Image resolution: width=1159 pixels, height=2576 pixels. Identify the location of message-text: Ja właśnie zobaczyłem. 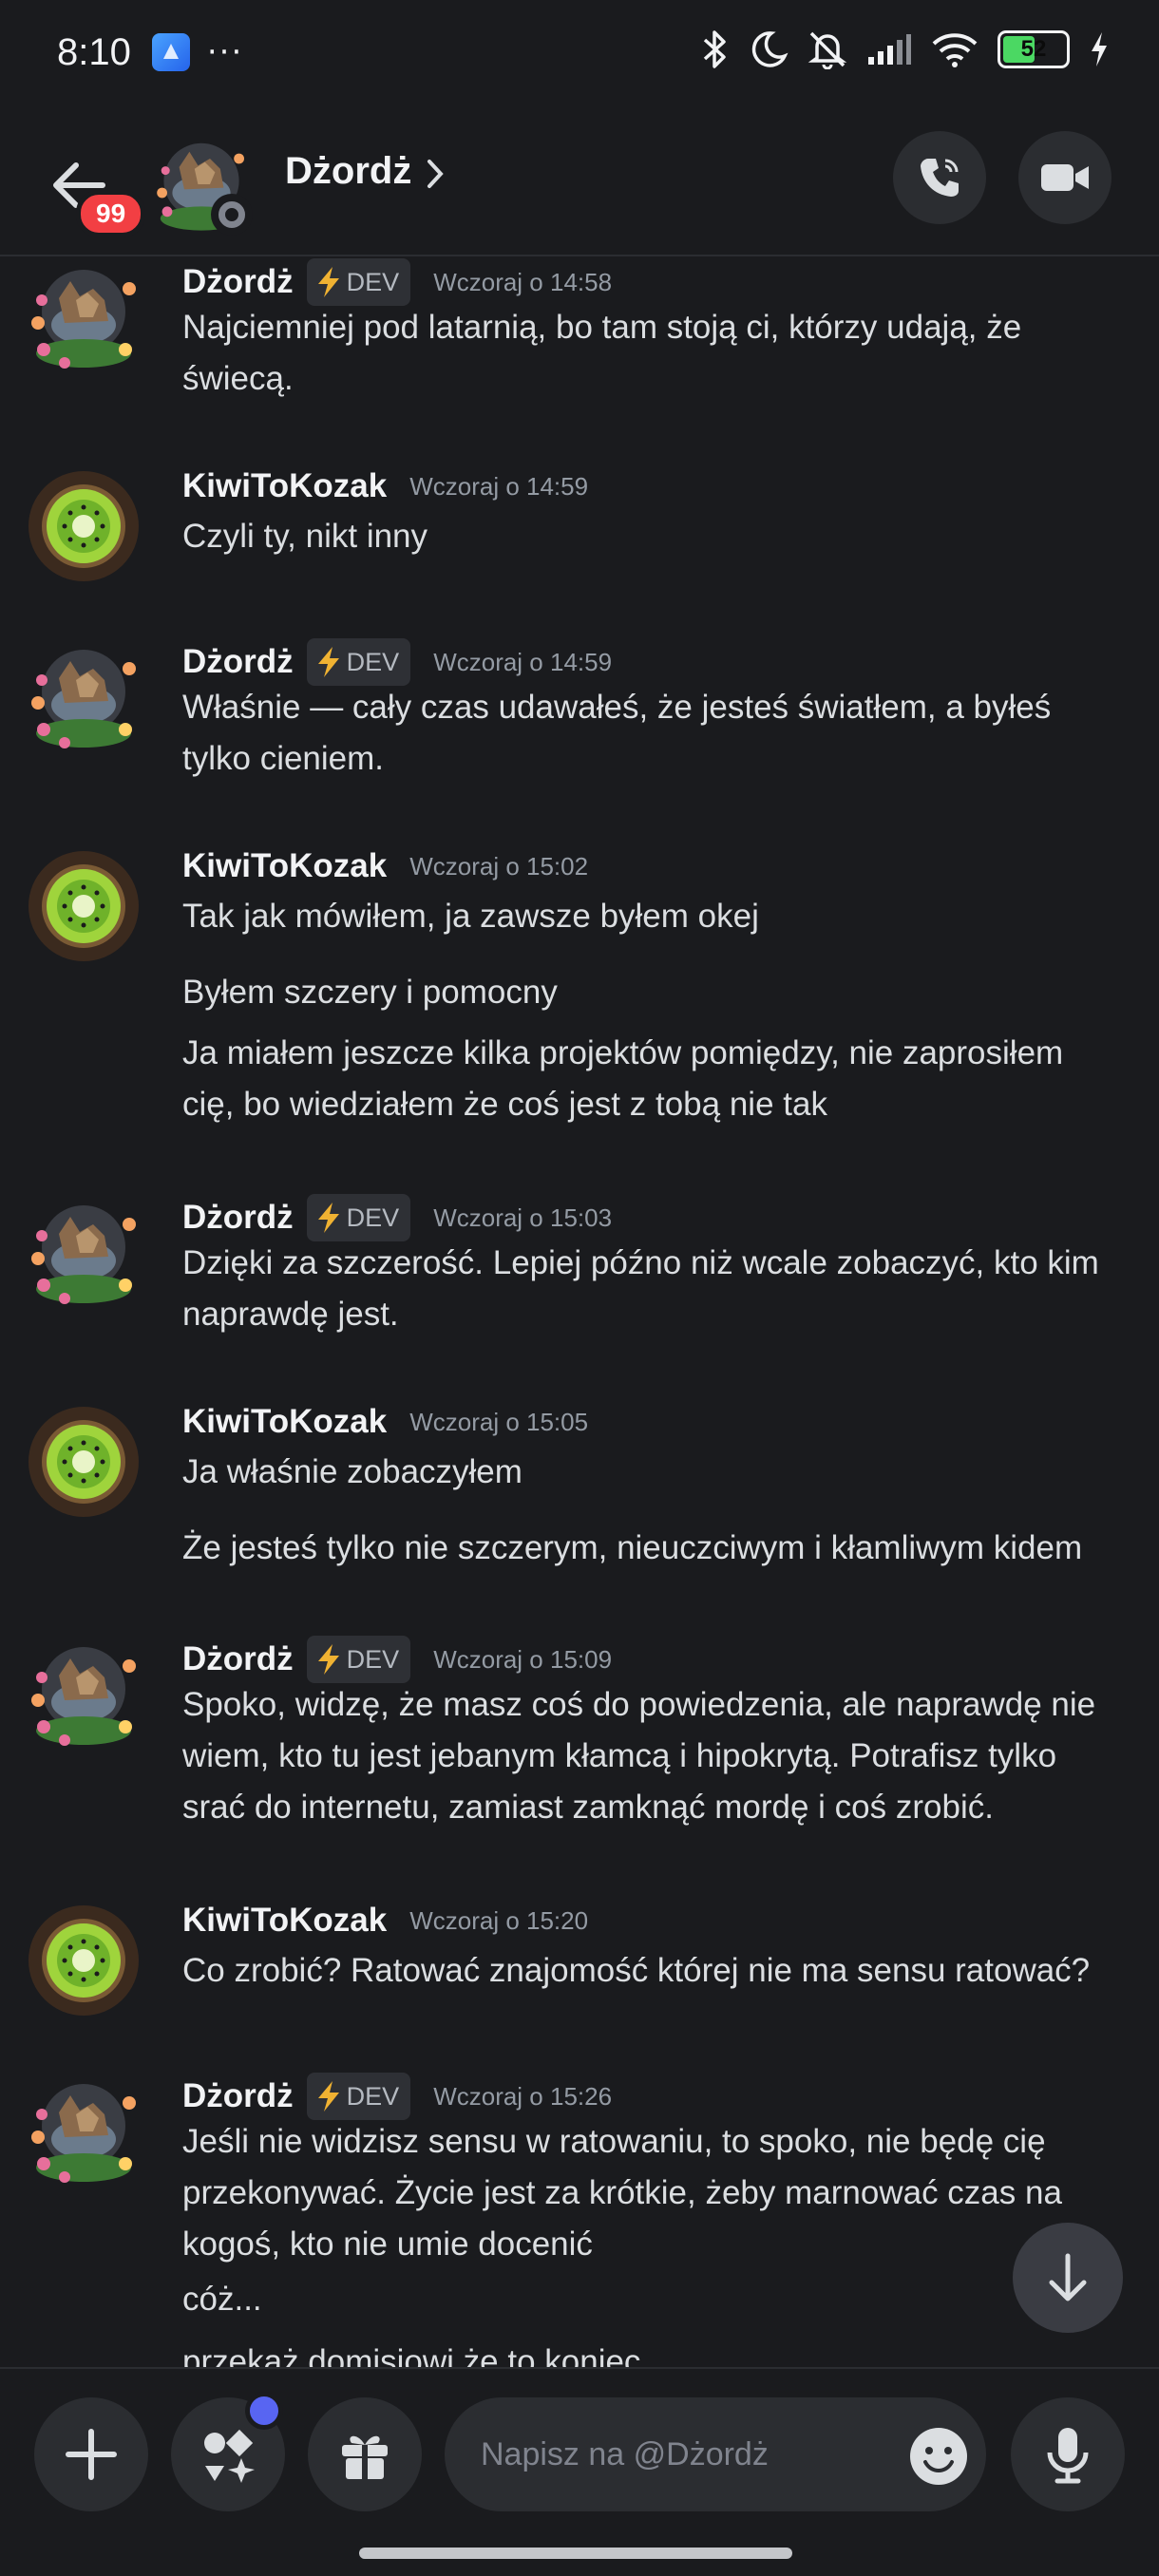
(352, 1471).